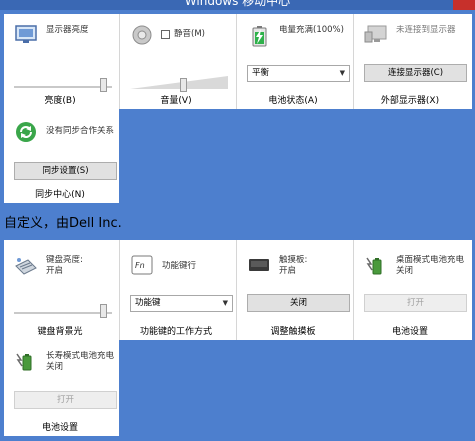  I want to click on tile-external-display: 未连接到显示器 连接显示器(C) 外部显示器(X), so click(410, 61).